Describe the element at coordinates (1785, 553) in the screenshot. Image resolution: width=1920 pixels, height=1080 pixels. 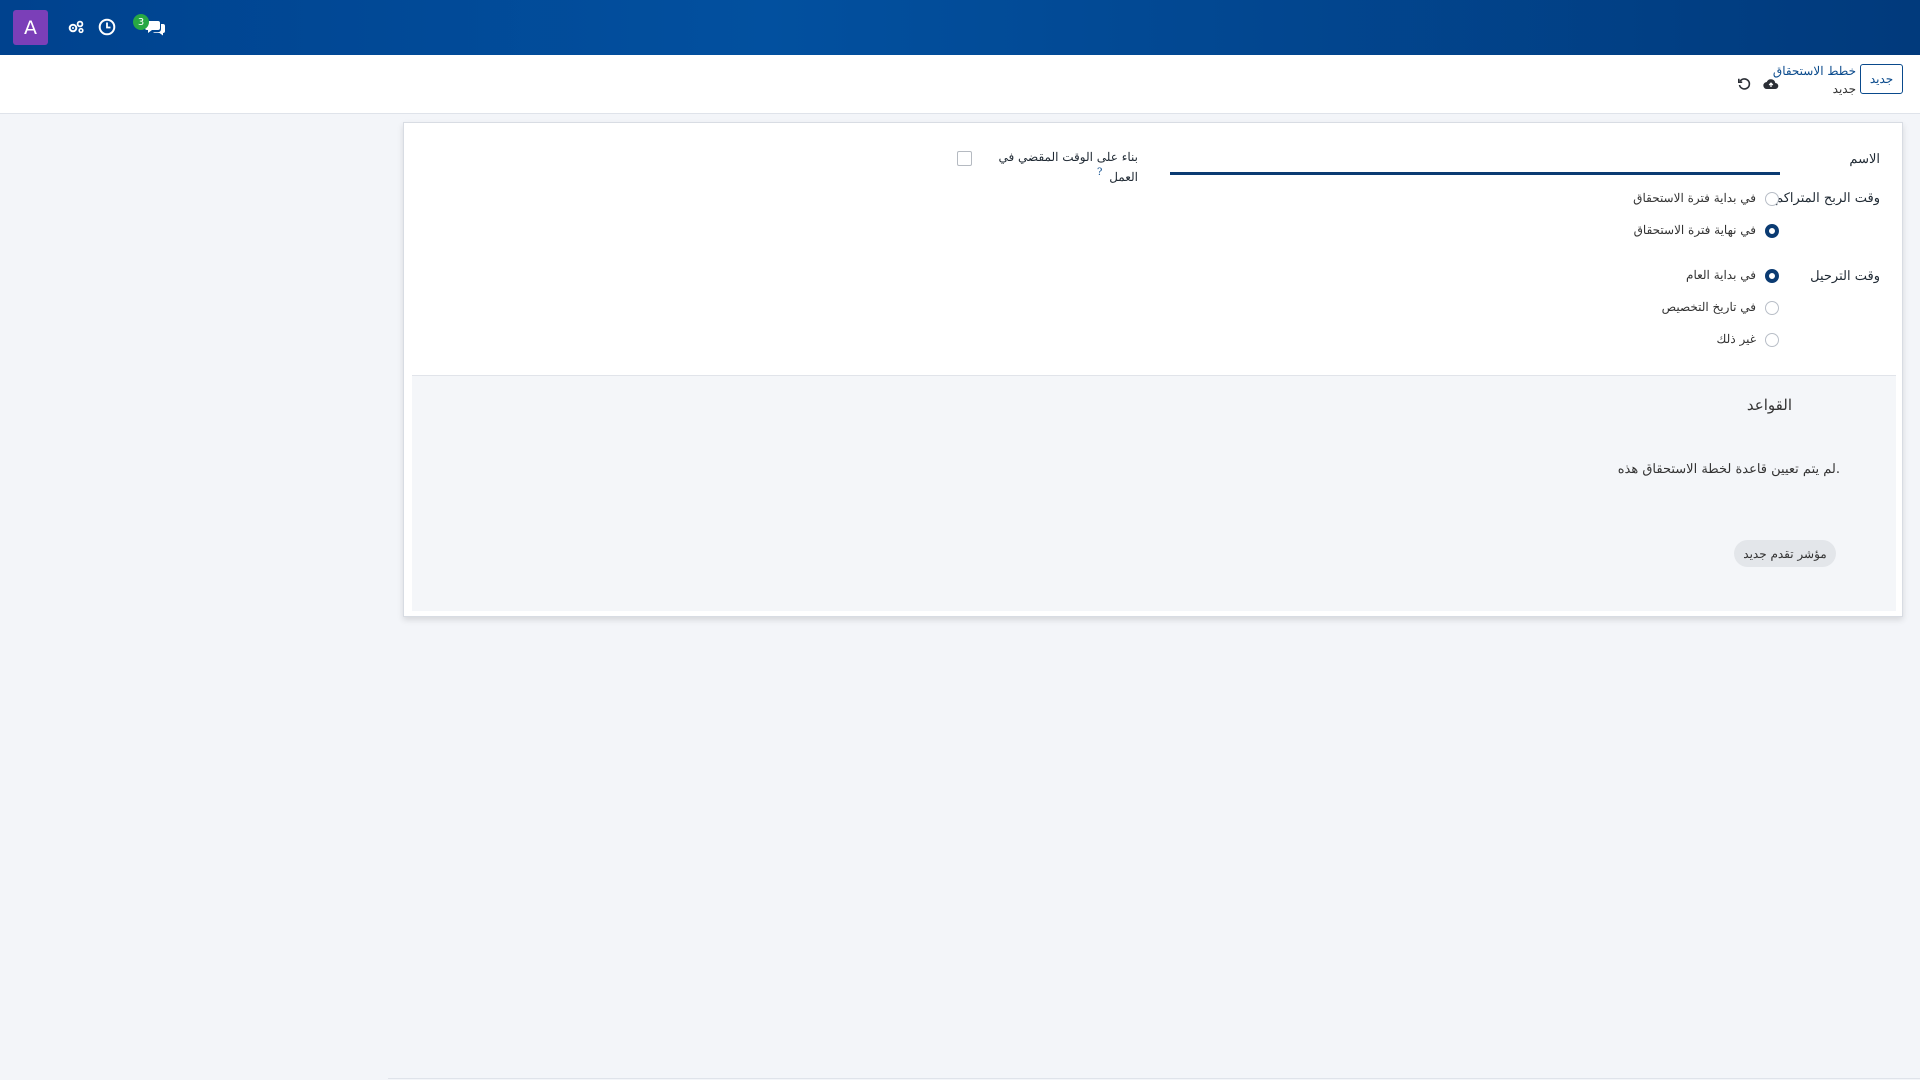
I see `new-milestone-button: مؤشر تقدم جديد` at that location.